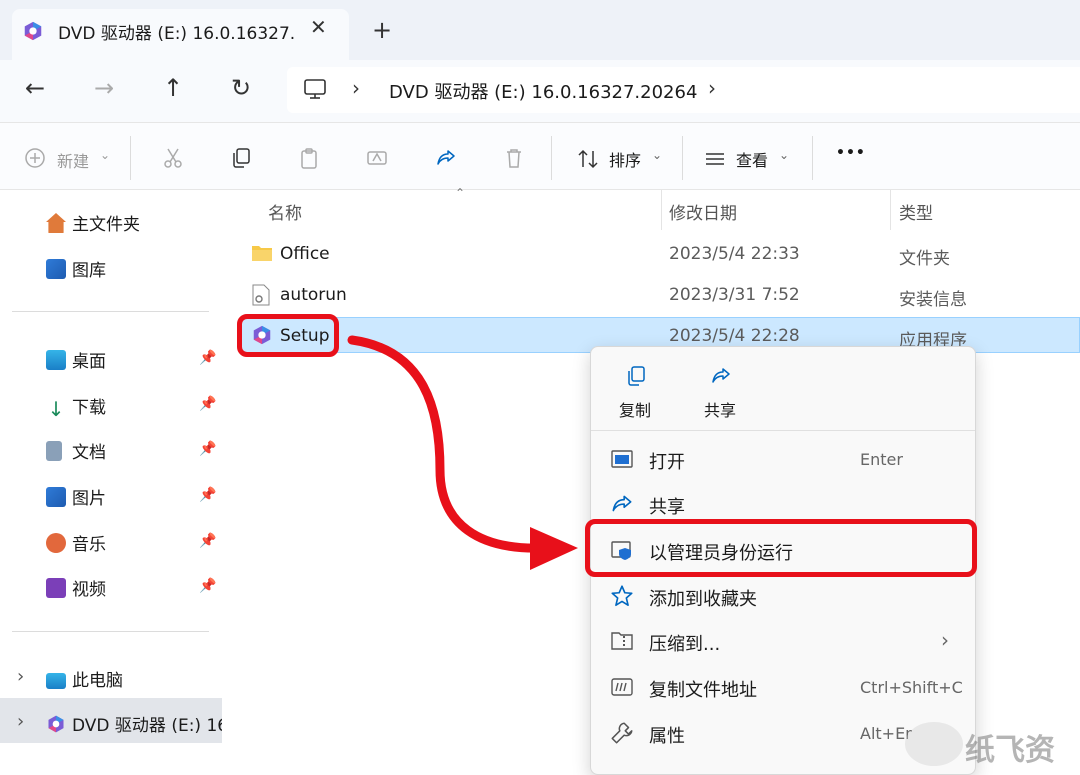 Image resolution: width=1080 pixels, height=775 pixels. I want to click on file-name: autorun, so click(313, 295).